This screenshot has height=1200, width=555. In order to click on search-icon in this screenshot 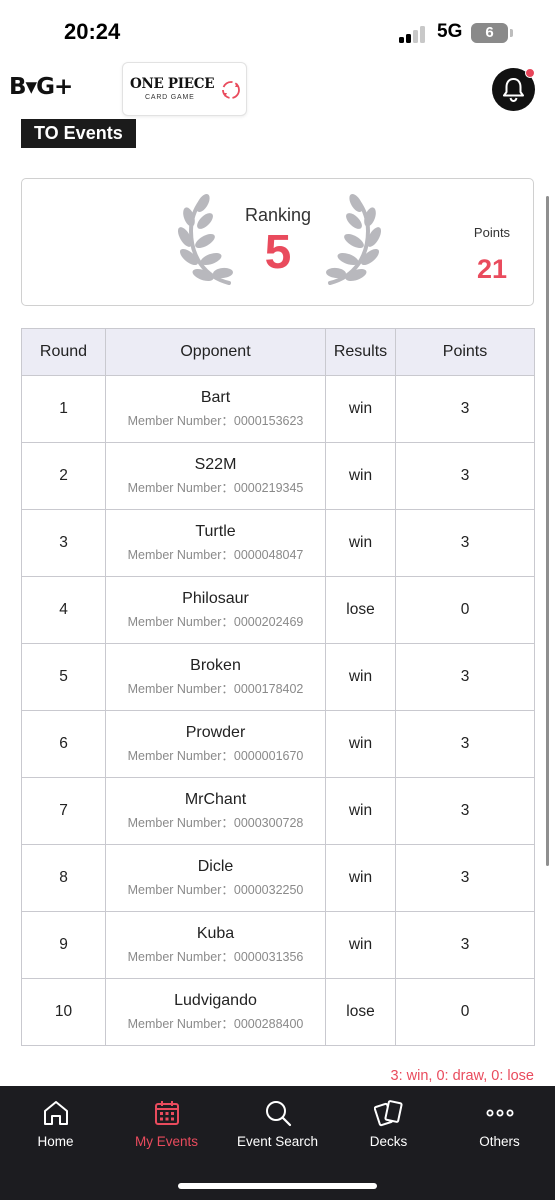, I will do `click(279, 1114)`.